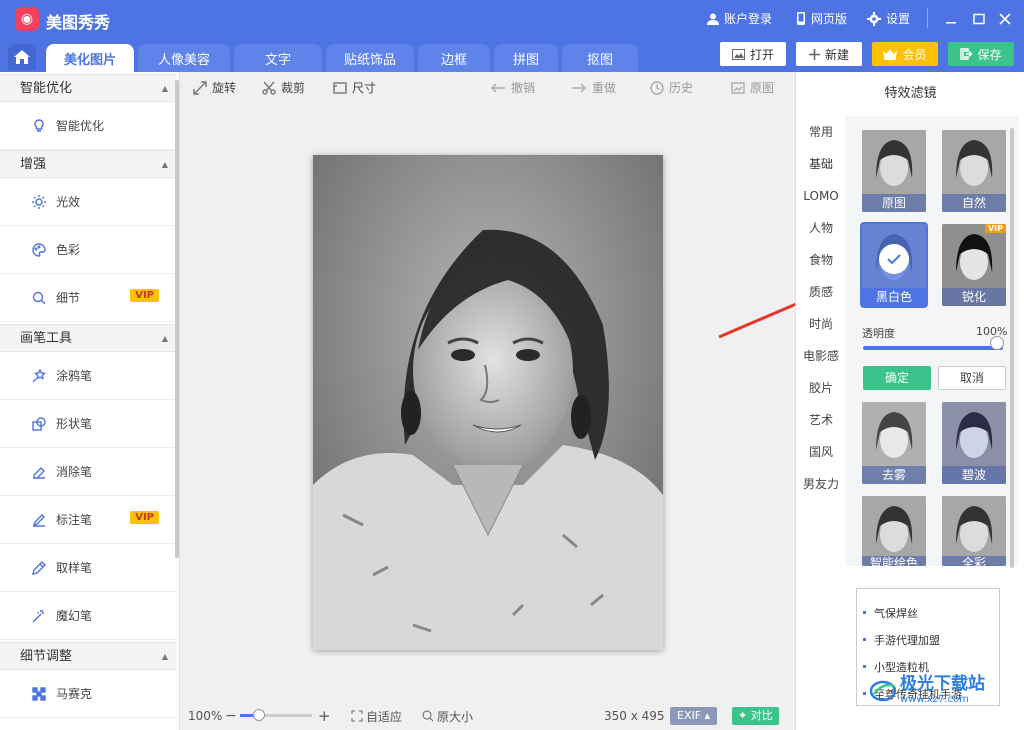 Image resolution: width=1024 pixels, height=730 pixels. What do you see at coordinates (144, 517) in the screenshot?
I see `vip-badge: VIP` at bounding box center [144, 517].